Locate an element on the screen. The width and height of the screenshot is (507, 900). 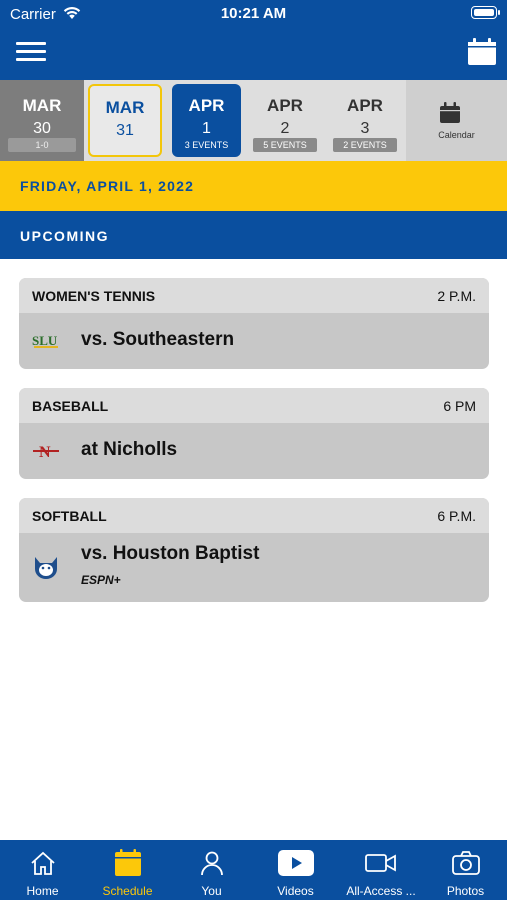
date-badge: 5 EVENTS is located at coordinates (285, 145).